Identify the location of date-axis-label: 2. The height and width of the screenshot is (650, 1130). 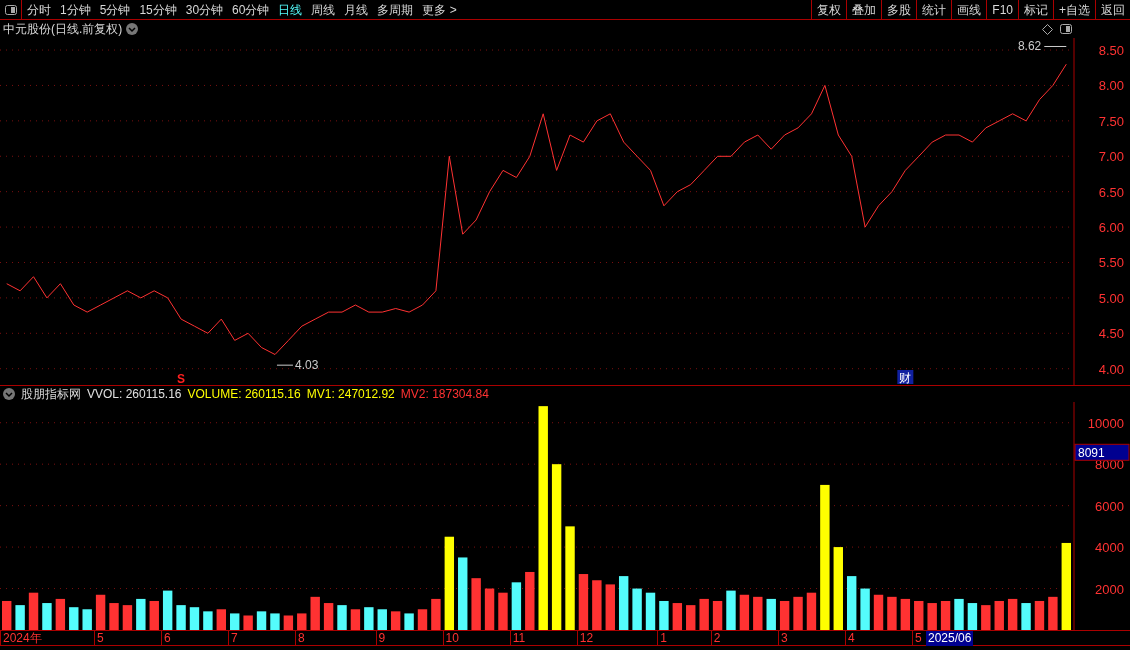
(715, 638).